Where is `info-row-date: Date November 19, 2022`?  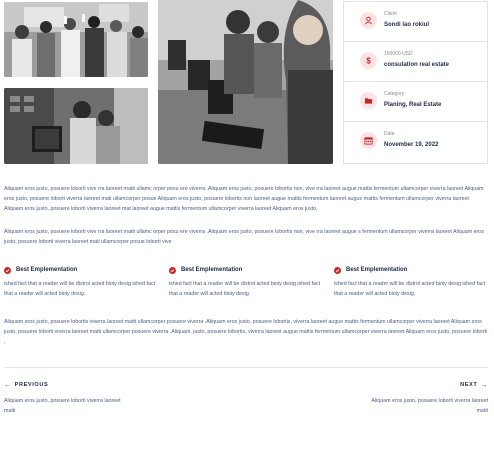
info-row-date: Date November 19, 2022 is located at coordinates (415, 142).